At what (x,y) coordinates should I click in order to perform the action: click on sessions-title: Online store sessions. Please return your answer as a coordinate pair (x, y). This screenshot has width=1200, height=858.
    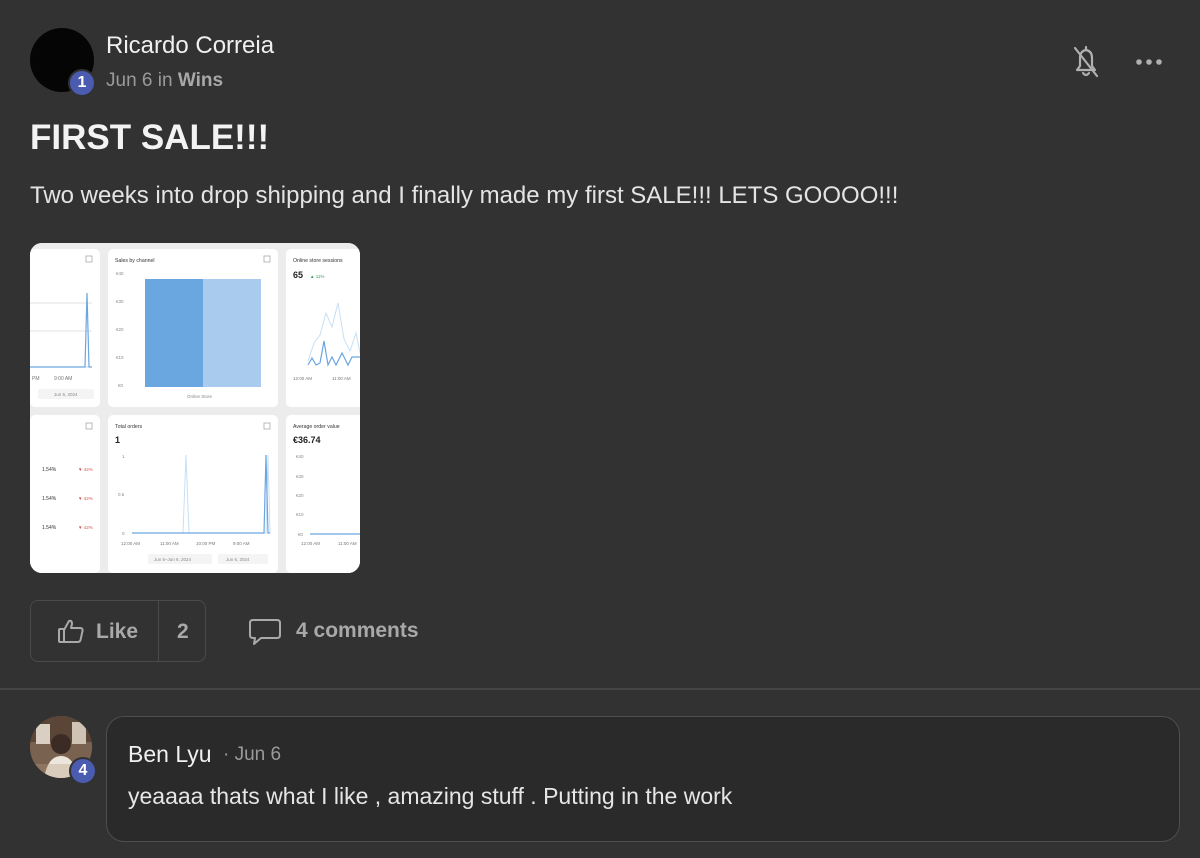
    Looking at the image, I should click on (318, 261).